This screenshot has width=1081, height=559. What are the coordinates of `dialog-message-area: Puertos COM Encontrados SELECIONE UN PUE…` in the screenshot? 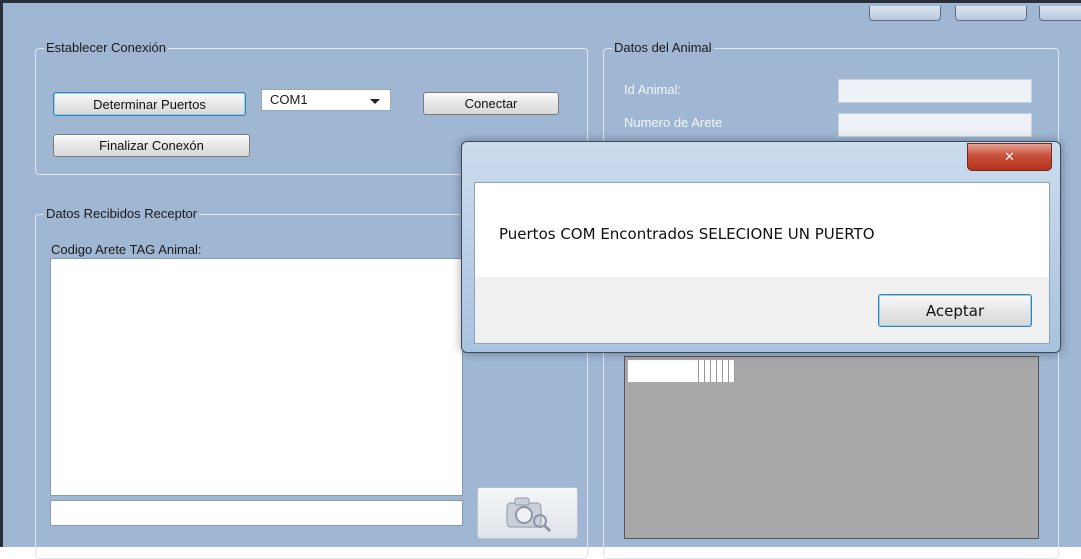 It's located at (762, 230).